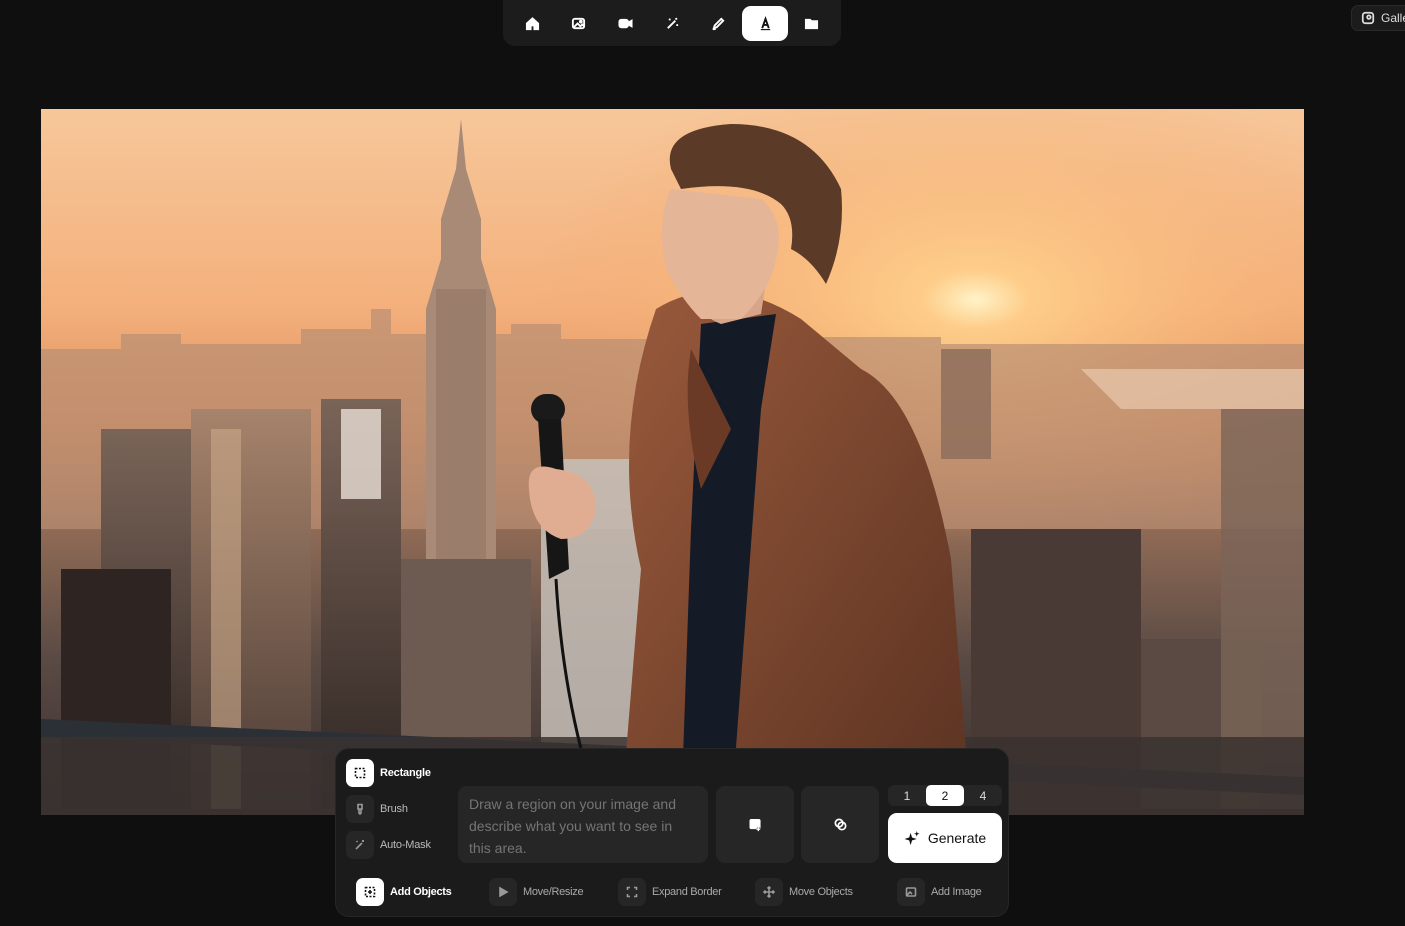 The height and width of the screenshot is (926, 1405). Describe the element at coordinates (405, 845) in the screenshot. I see `mode-auto-mask-label: Auto-Mask` at that location.